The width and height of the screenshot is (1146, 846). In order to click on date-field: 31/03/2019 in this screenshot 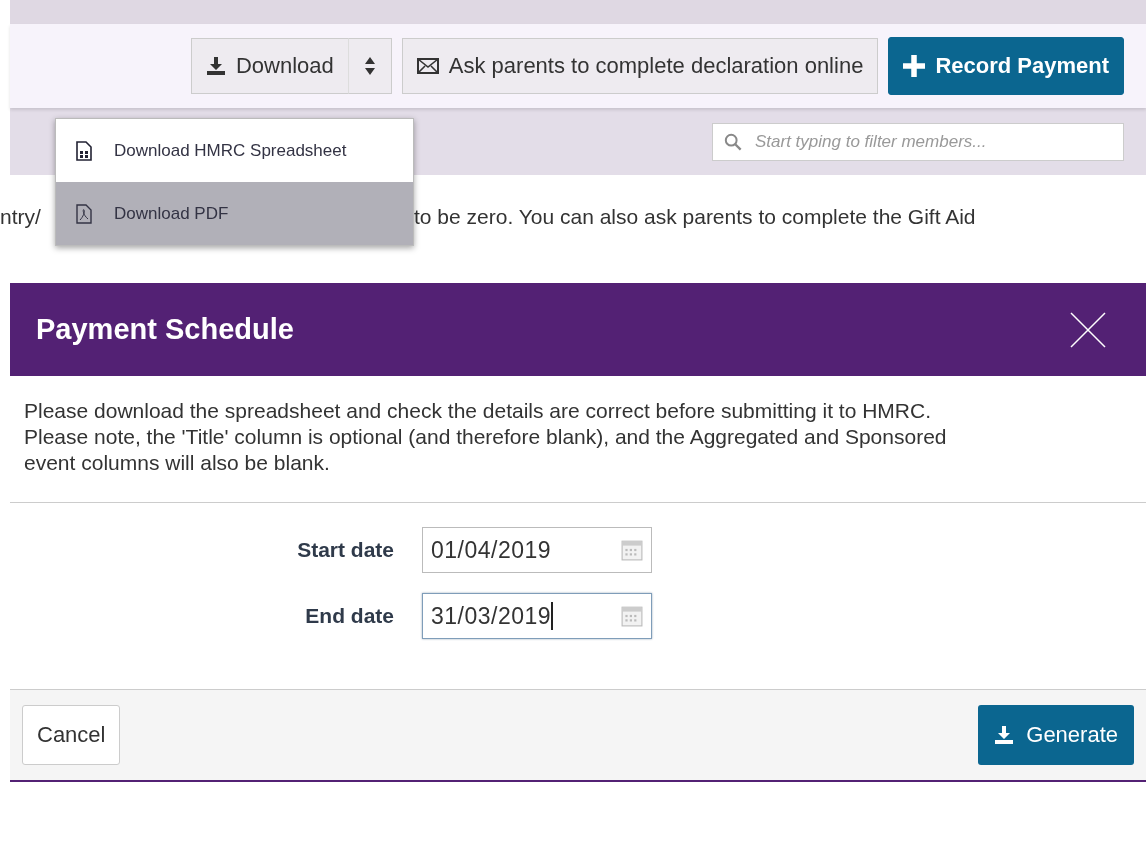, I will do `click(537, 616)`.